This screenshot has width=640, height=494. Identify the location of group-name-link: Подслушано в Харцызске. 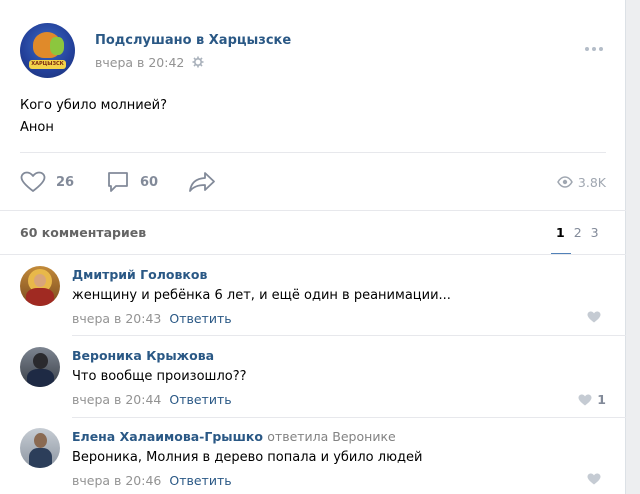
(193, 40).